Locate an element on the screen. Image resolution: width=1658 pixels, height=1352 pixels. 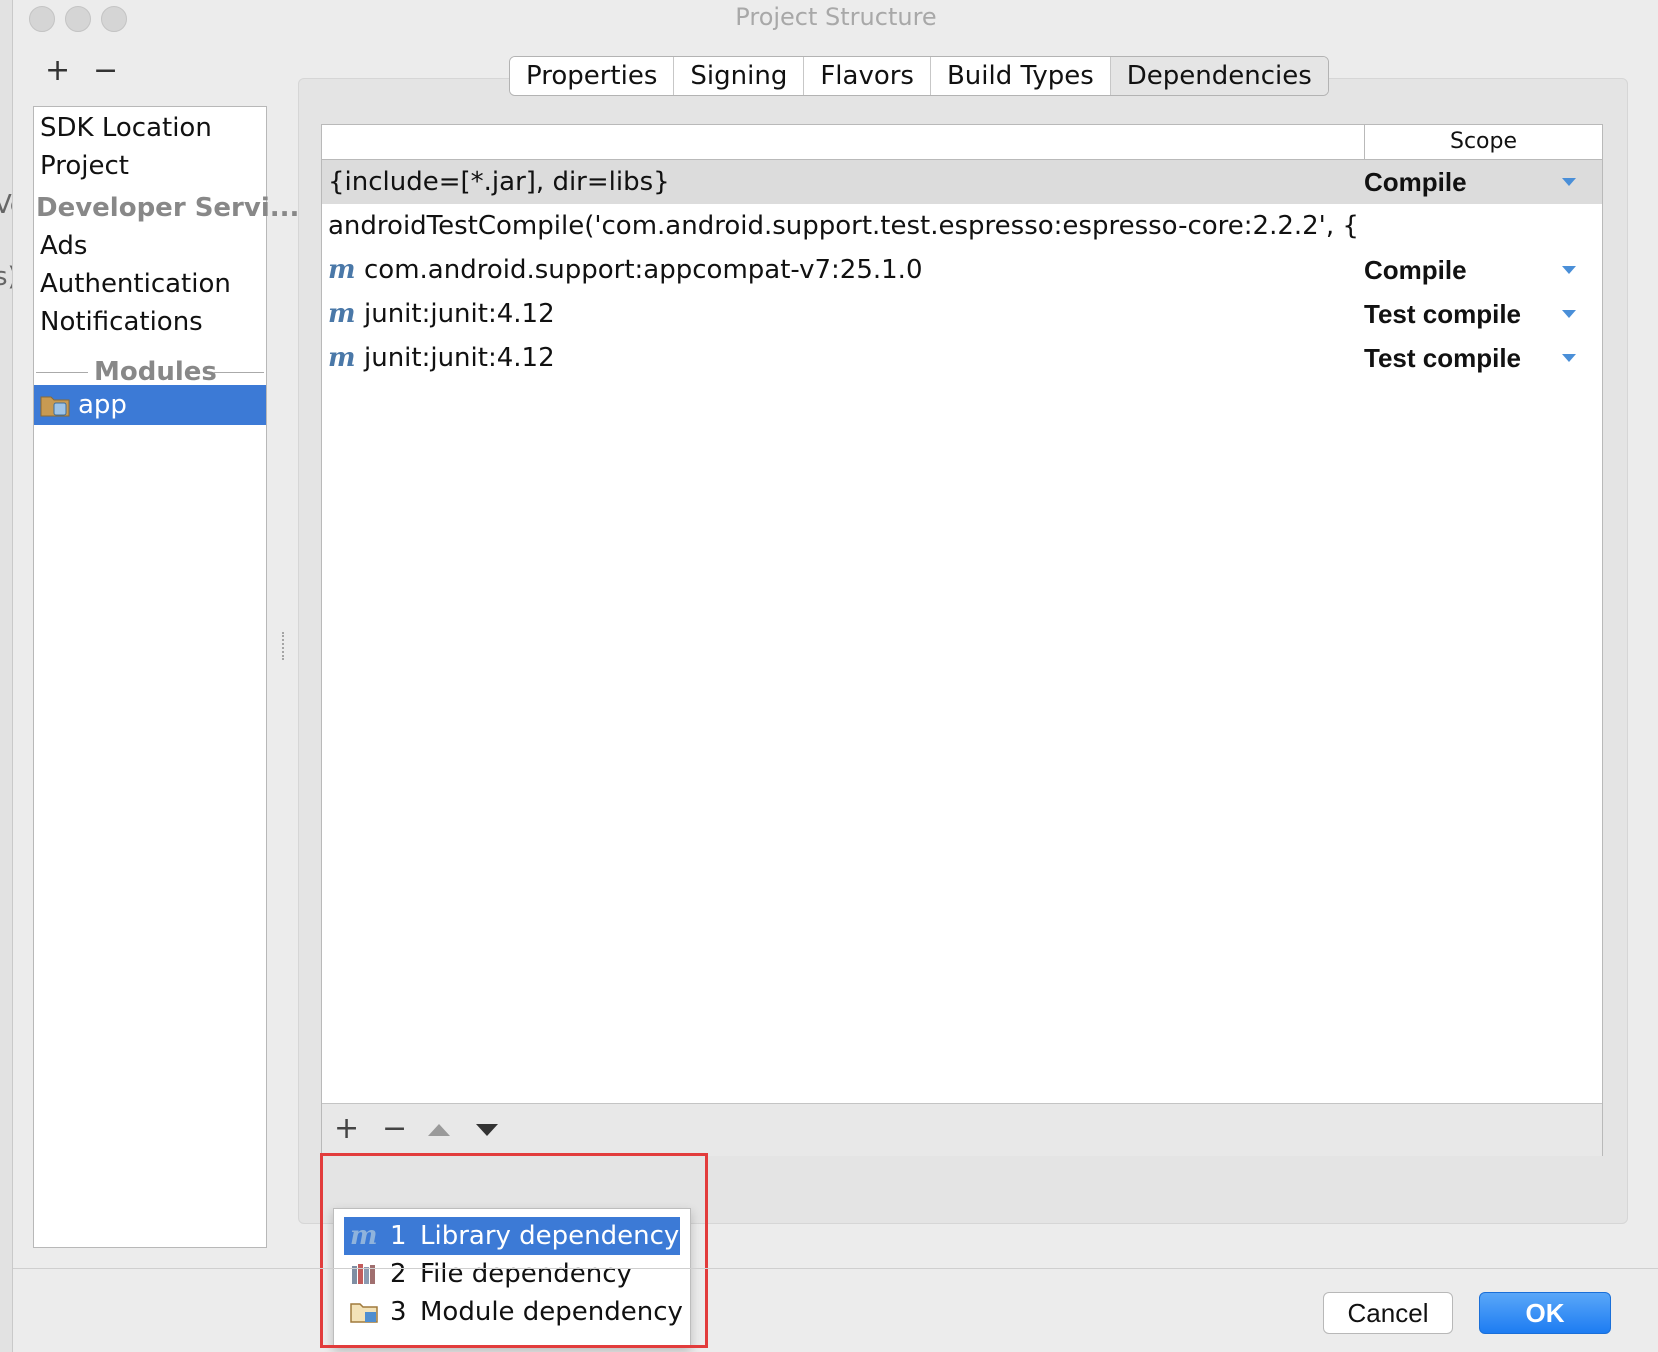
move-down-icon is located at coordinates (487, 1130).